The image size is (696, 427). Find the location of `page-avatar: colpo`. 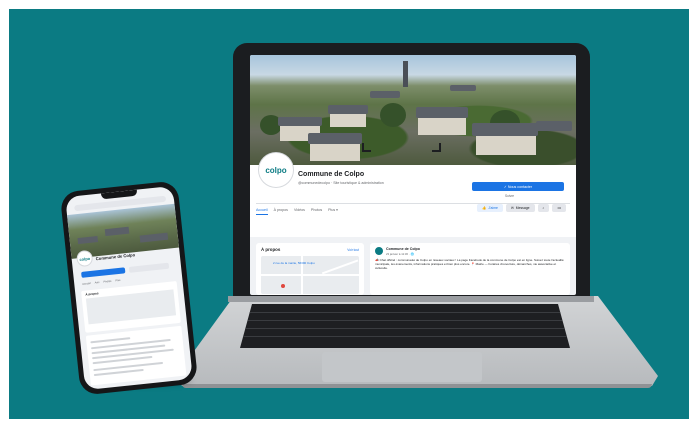

page-avatar: colpo is located at coordinates (276, 170).